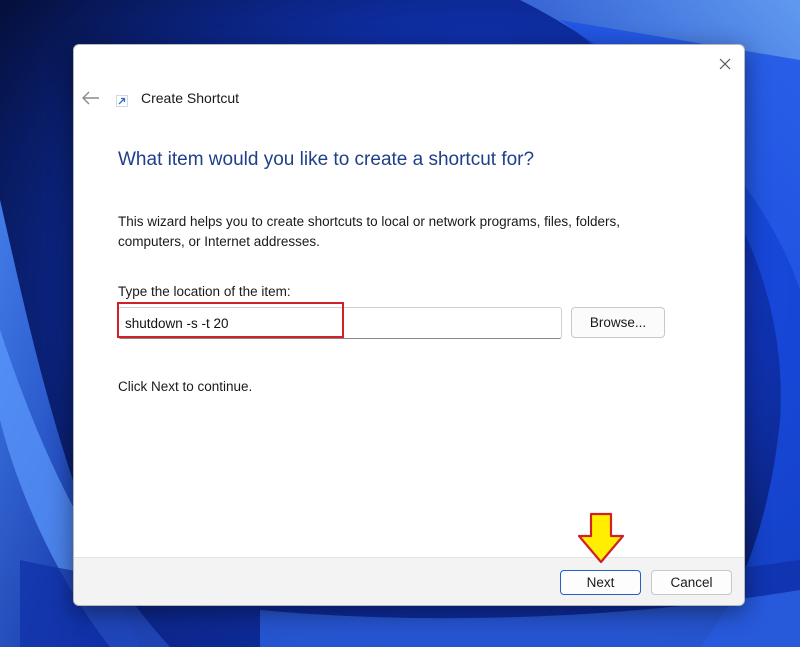 This screenshot has height=647, width=800. Describe the element at coordinates (204, 291) in the screenshot. I see `location-label: Type the location of the item:` at that location.